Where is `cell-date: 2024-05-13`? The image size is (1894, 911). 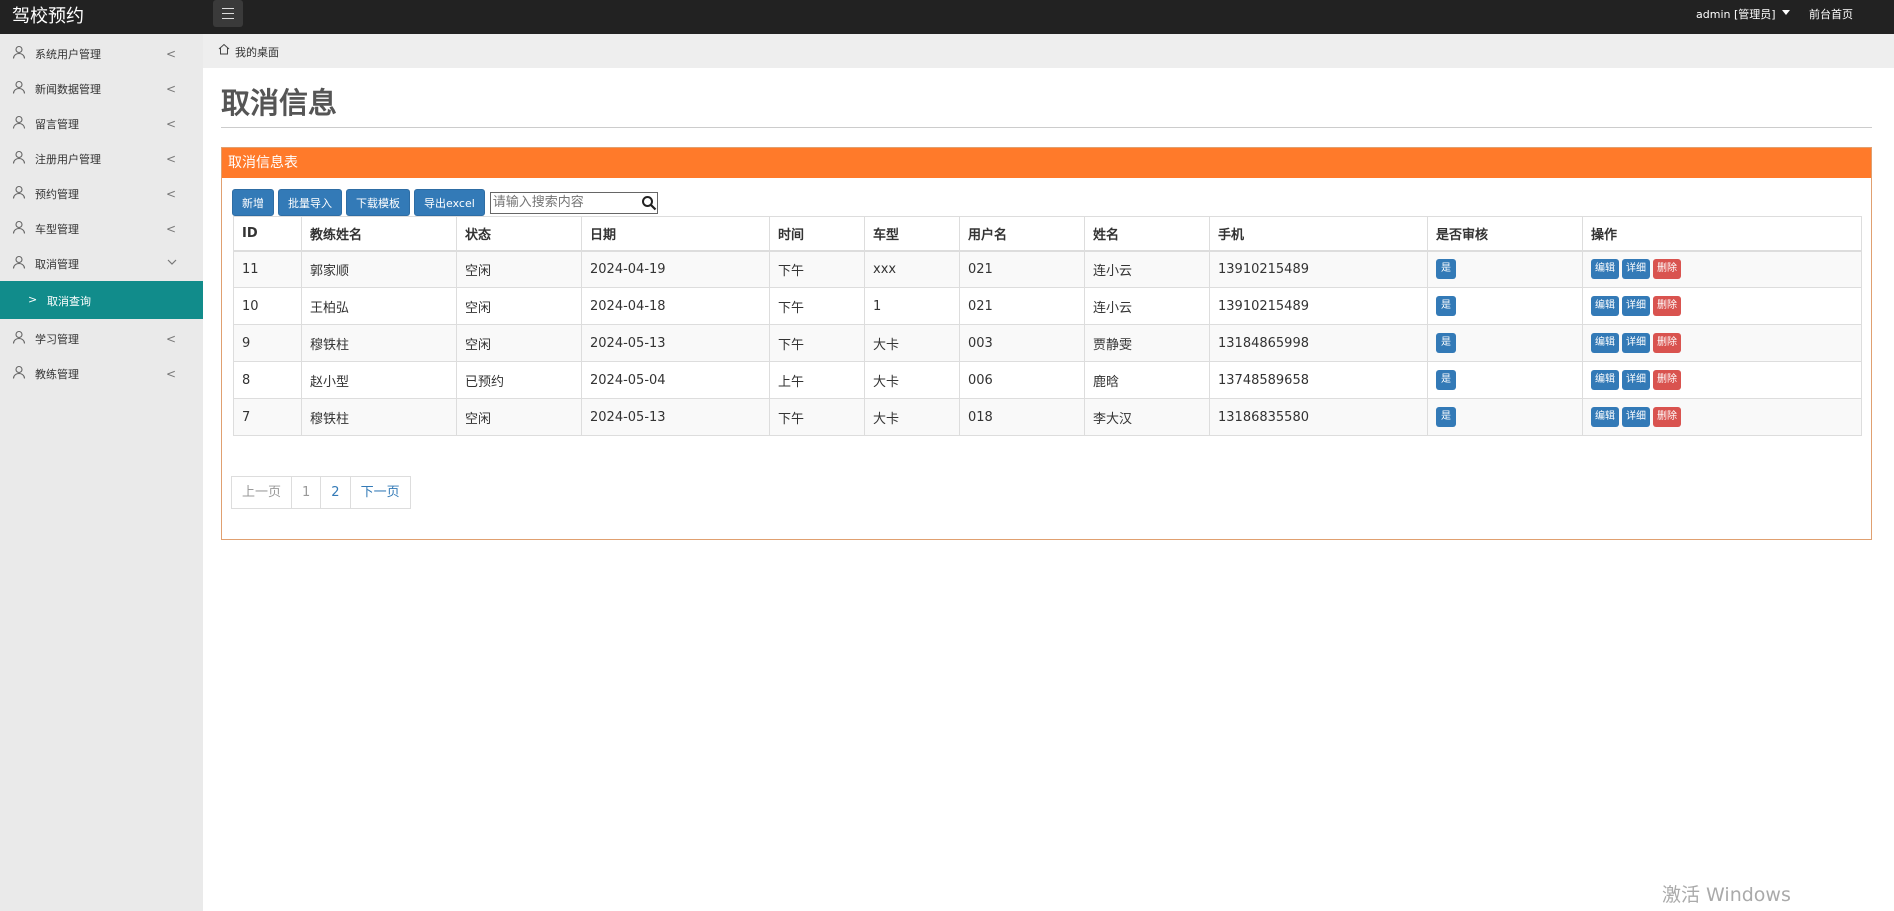
cell-date: 2024-05-13 is located at coordinates (675, 343).